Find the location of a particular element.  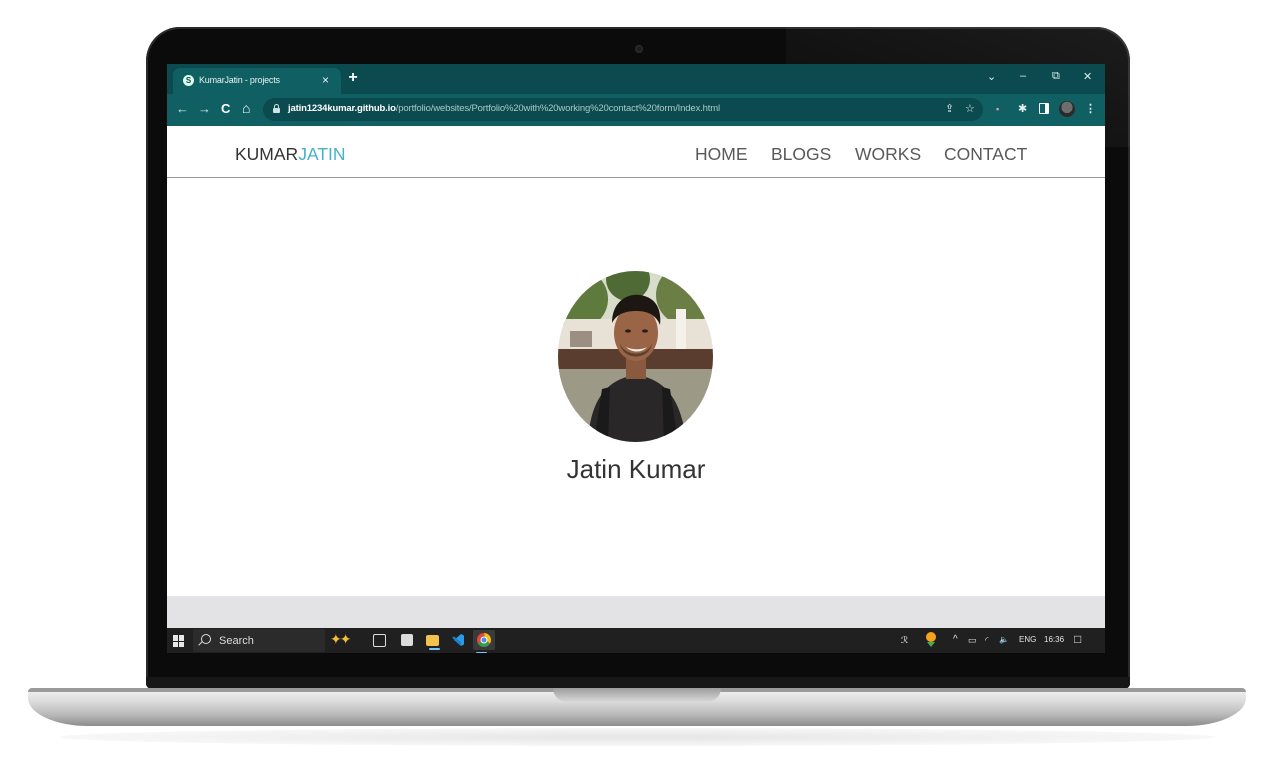

chrome-menu-icon: ⋮ is located at coordinates (1090, 109).